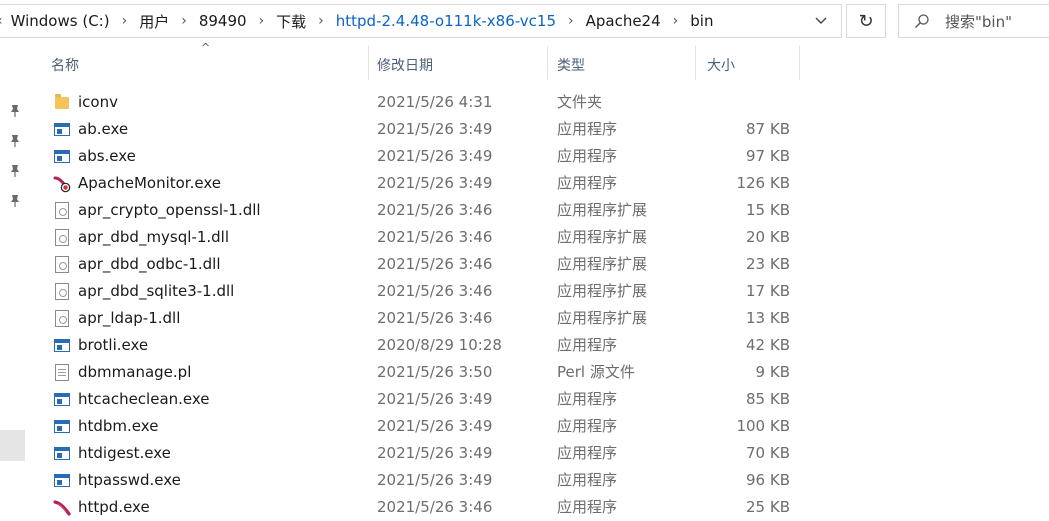 The image size is (1049, 521). What do you see at coordinates (65, 66) in the screenshot?
I see `column-header-name-label: 名称` at bounding box center [65, 66].